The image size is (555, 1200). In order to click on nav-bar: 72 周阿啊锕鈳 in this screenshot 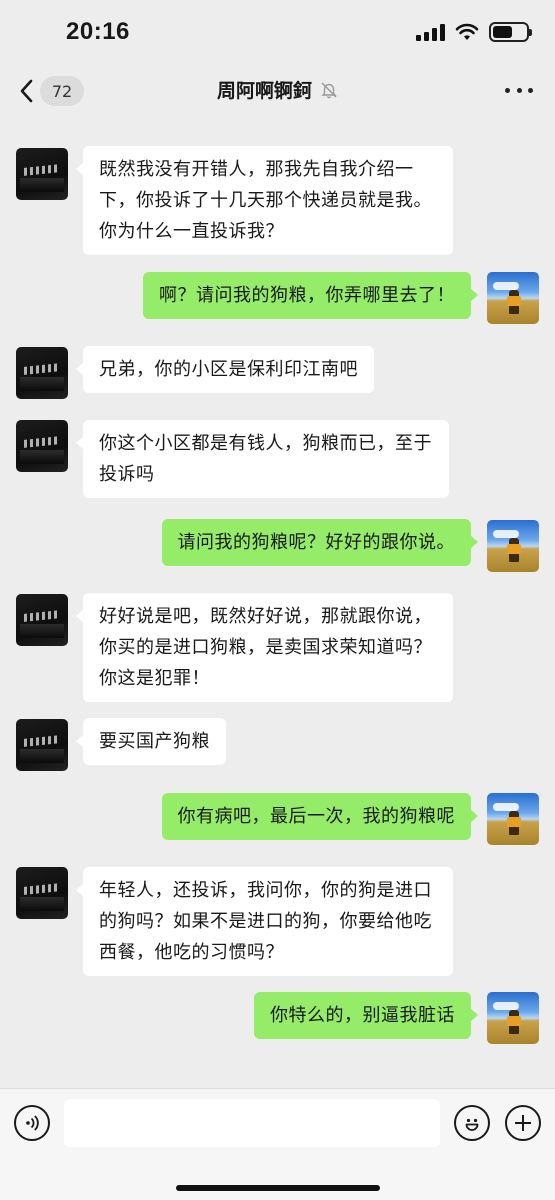, I will do `click(277, 90)`.